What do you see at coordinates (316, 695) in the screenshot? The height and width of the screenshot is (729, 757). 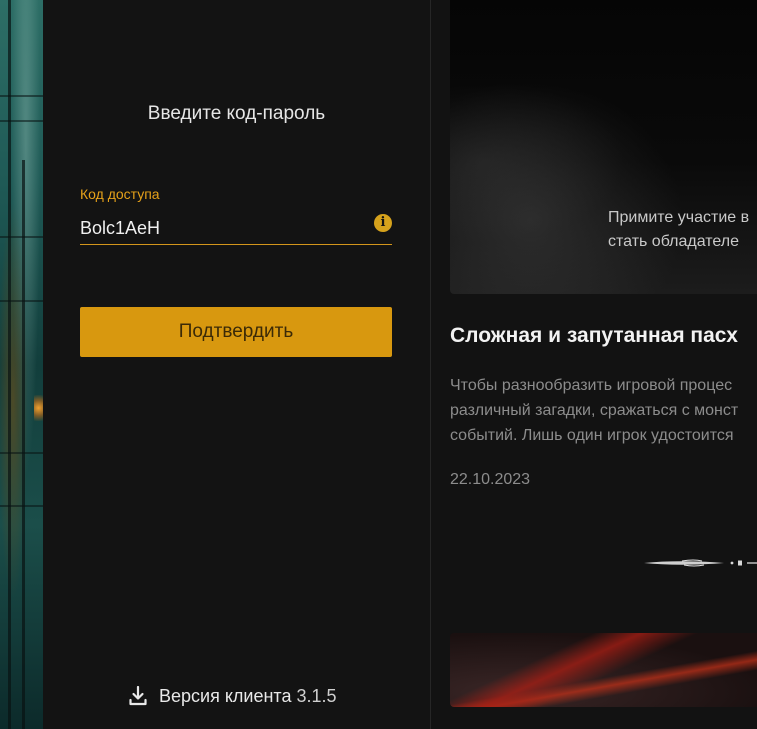 I see `client-version-number: 3.1.5` at bounding box center [316, 695].